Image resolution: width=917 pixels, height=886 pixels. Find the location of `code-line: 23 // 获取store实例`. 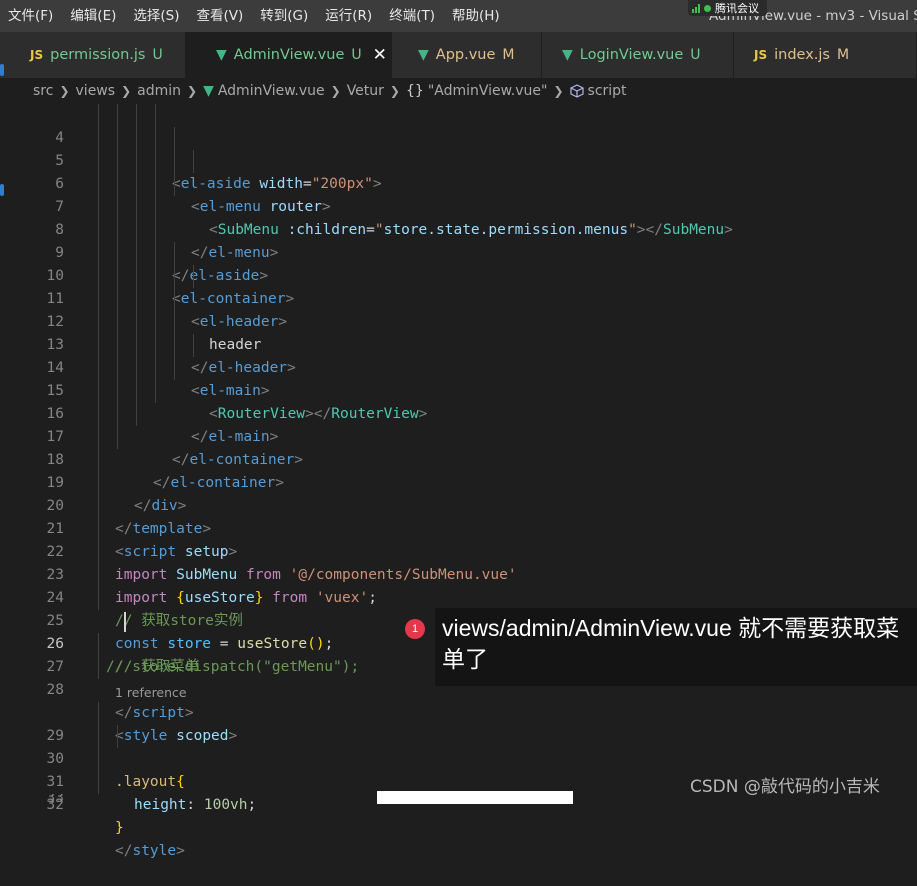

code-line: 23 // 获取store实例 is located at coordinates (458, 585).